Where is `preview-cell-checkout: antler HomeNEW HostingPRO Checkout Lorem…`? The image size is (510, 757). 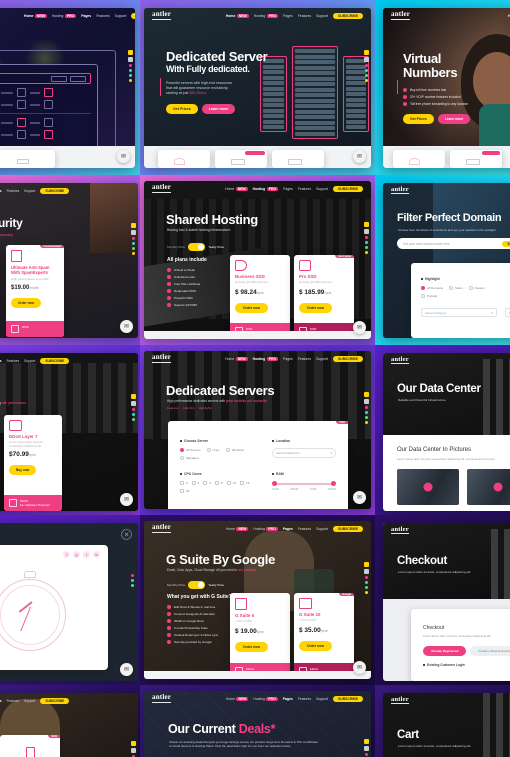 preview-cell-checkout: antler HomeNEW HostingPRO Checkout Lorem… is located at coordinates (442, 600).